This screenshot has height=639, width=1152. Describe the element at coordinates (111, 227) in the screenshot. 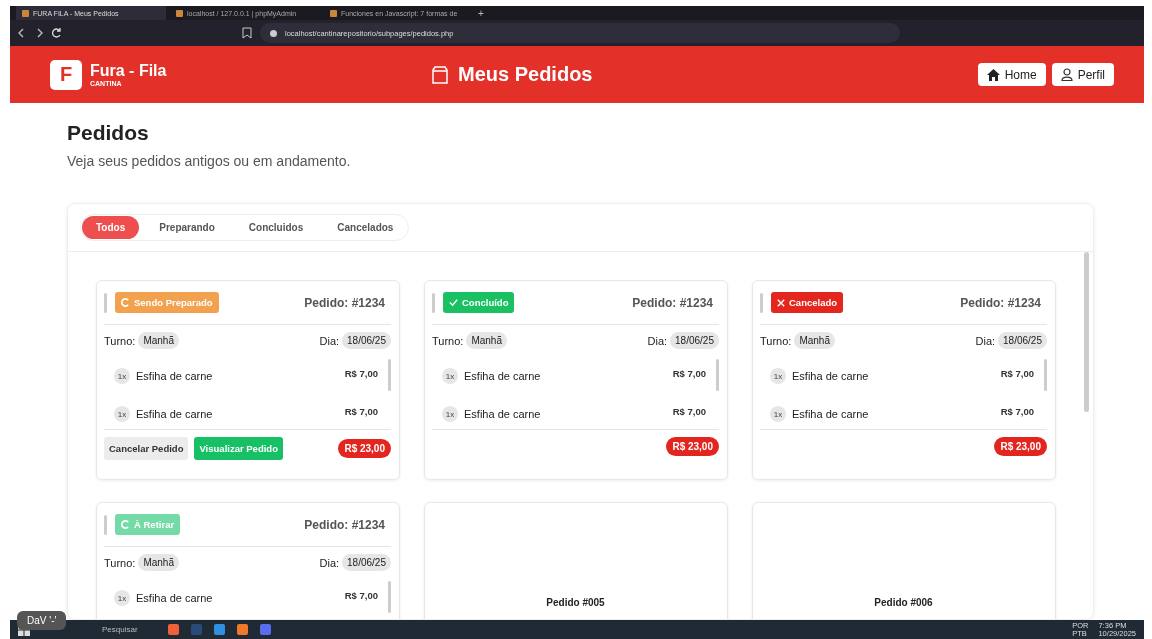

I see `filter-tab: Todos` at that location.